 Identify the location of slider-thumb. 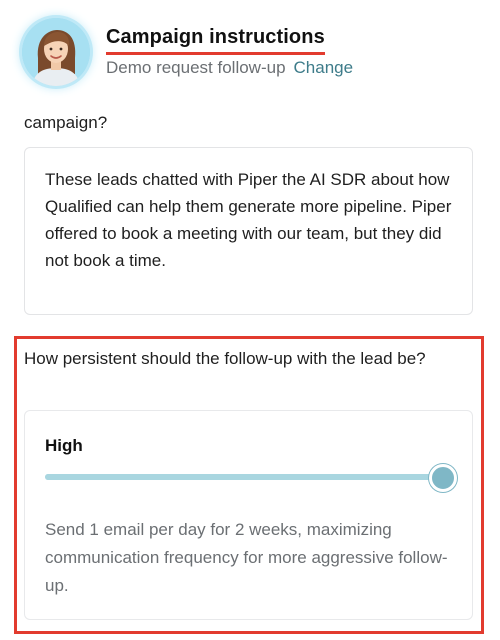
(443, 478).